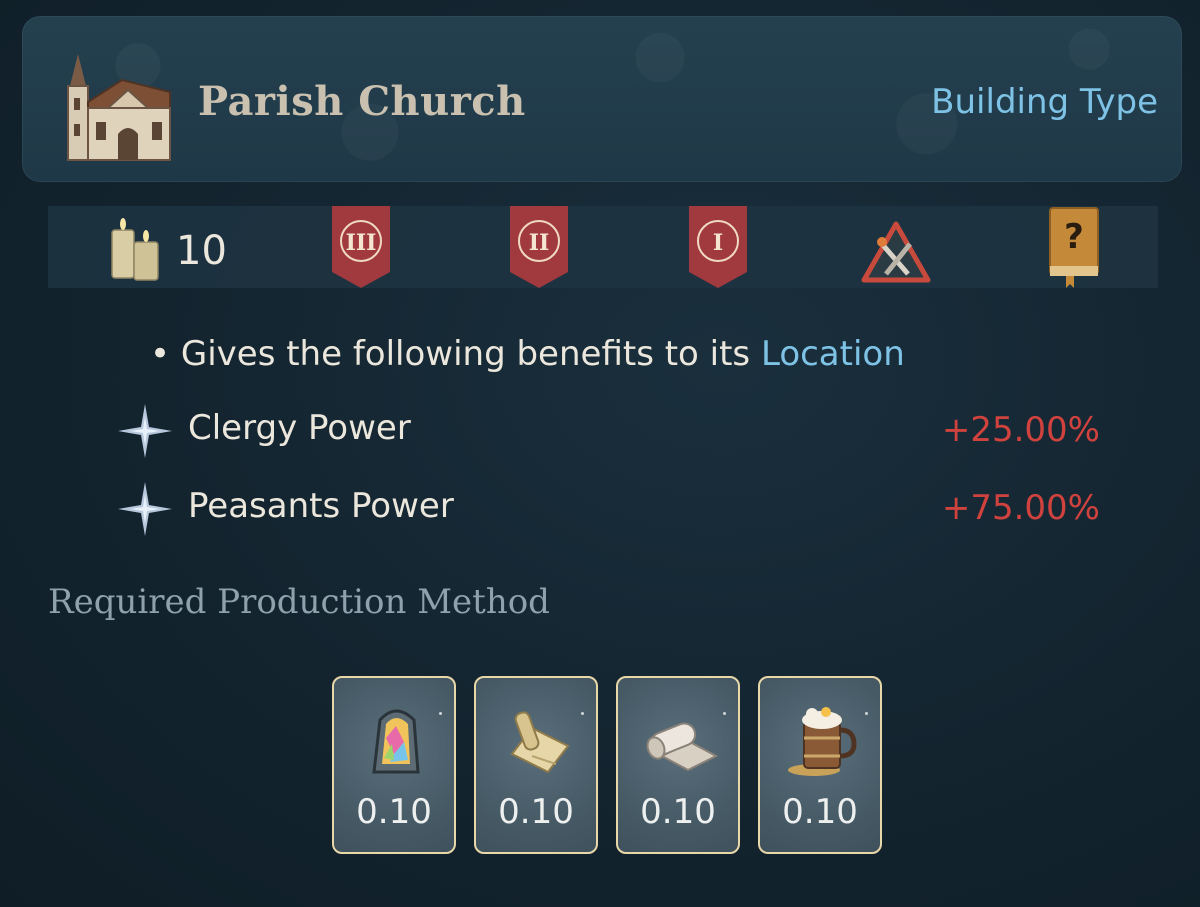 This screenshot has width=1200, height=907. I want to click on cloth-roll-icon, so click(682, 747).